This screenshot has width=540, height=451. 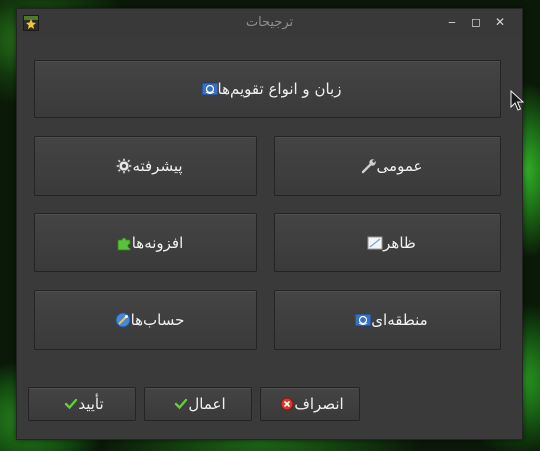 I want to click on apply-label: اعمال, so click(x=207, y=404).